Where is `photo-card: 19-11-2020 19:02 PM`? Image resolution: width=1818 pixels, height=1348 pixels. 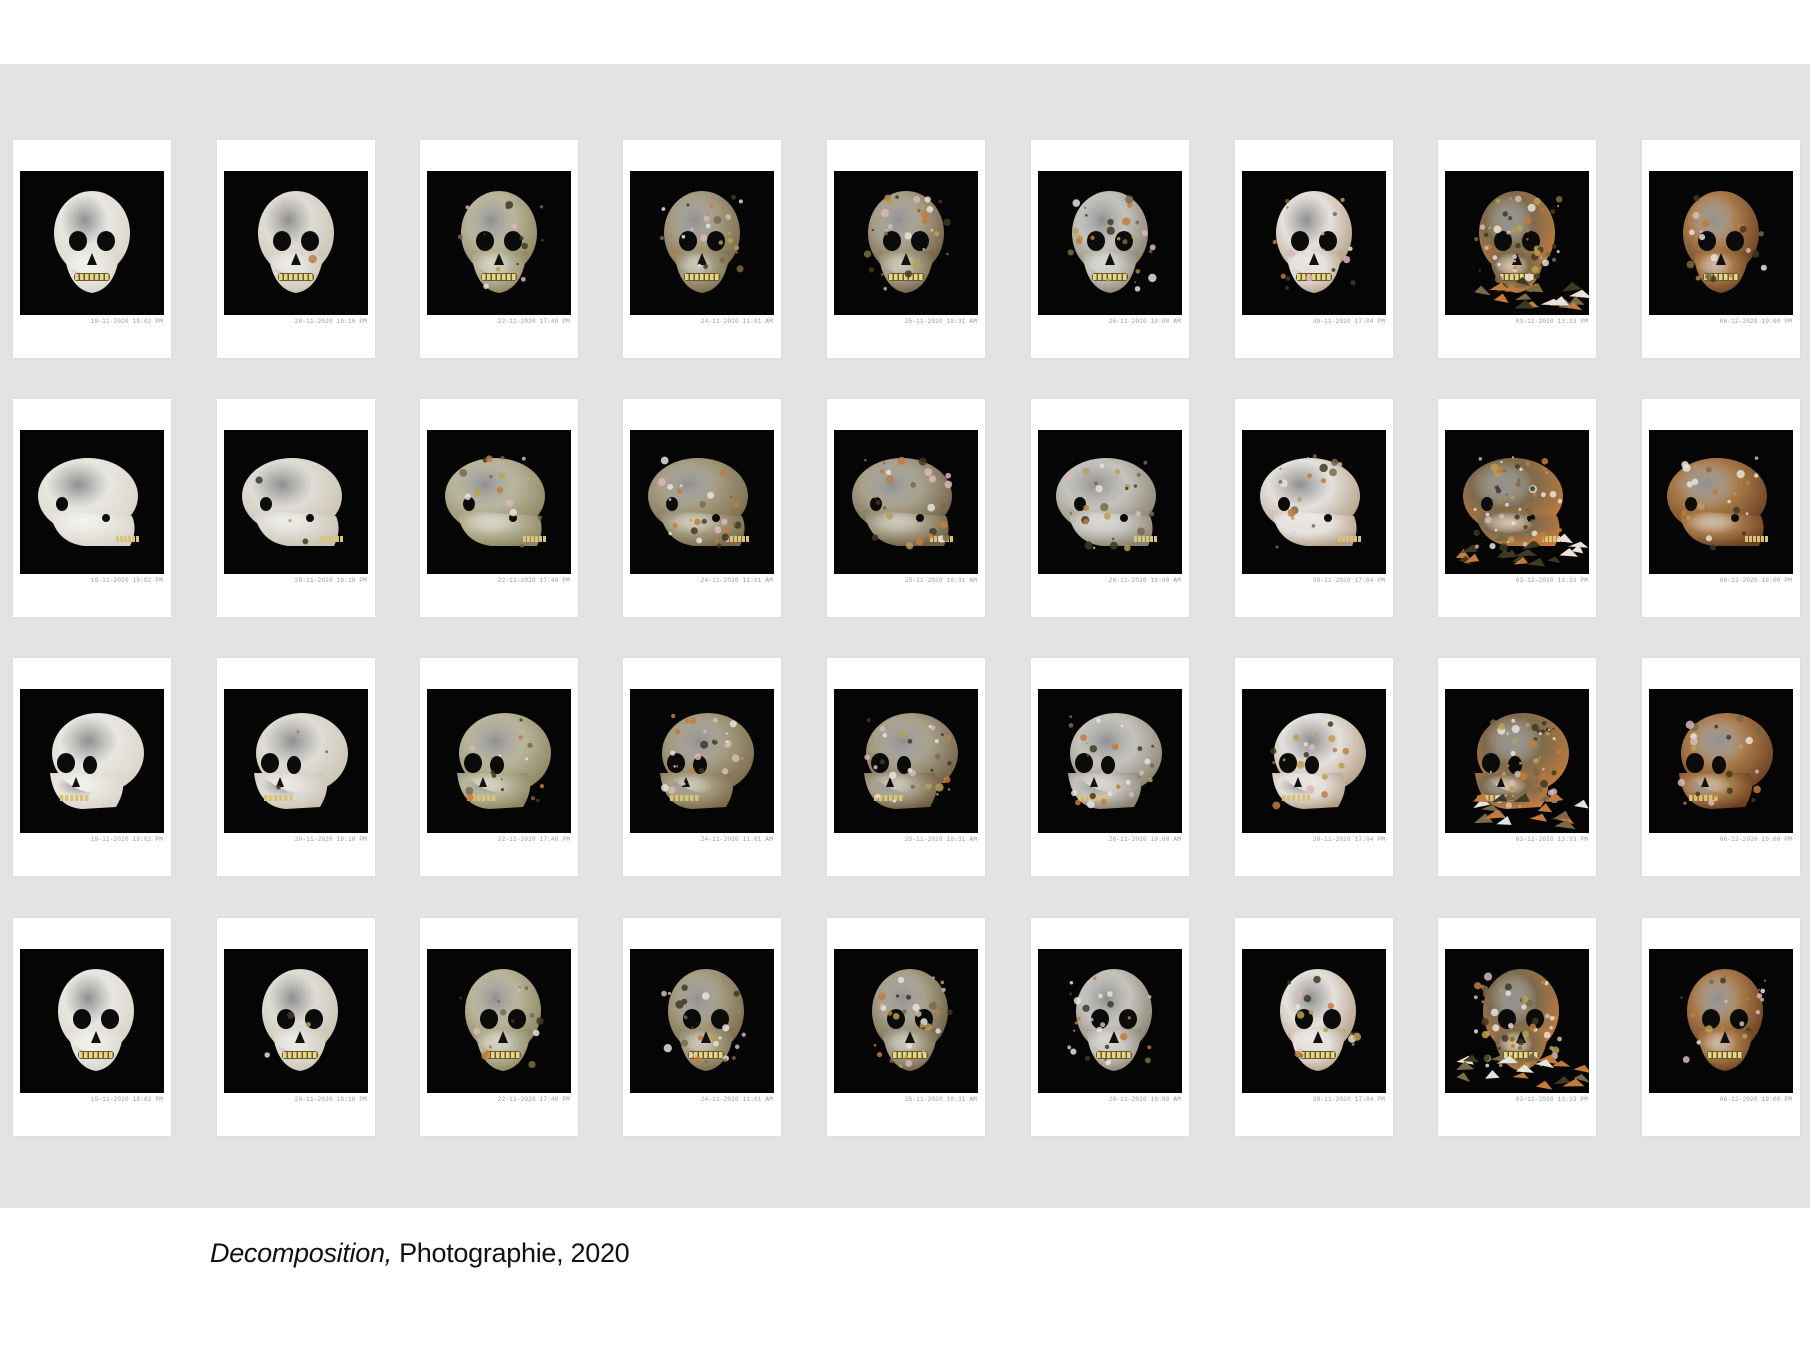 photo-card: 19-11-2020 19:02 PM is located at coordinates (92, 767).